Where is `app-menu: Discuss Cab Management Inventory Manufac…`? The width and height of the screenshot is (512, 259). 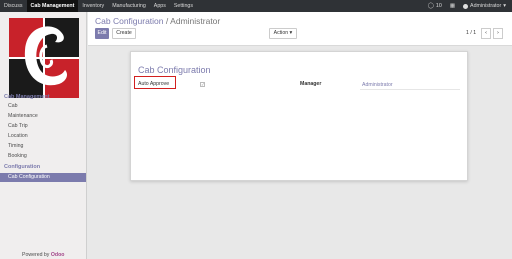 app-menu: Discuss Cab Management Inventory Manufac… is located at coordinates (98, 6).